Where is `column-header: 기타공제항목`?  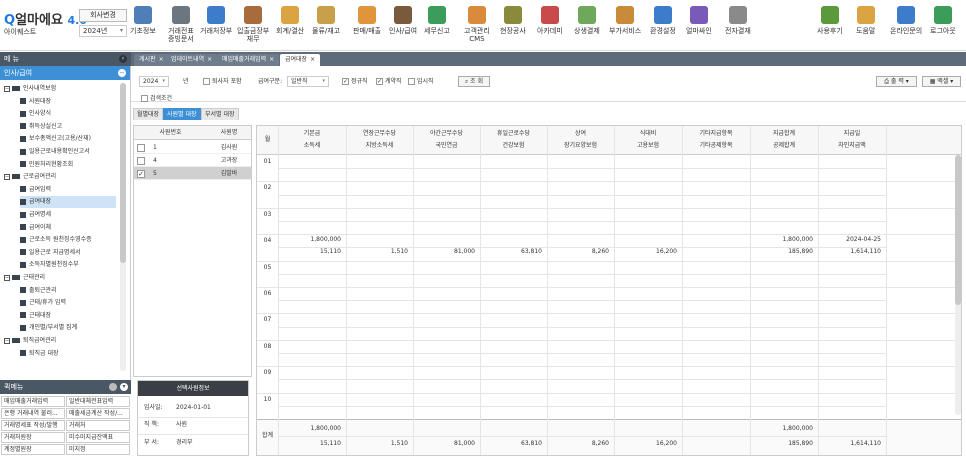 column-header: 기타공제항목 is located at coordinates (716, 146).